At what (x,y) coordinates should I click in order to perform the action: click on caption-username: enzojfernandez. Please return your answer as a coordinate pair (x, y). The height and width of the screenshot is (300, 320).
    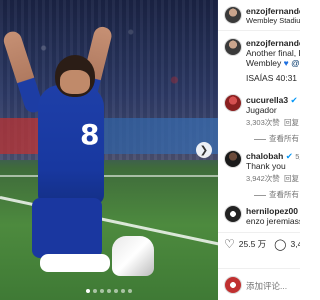
    Looking at the image, I should click on (273, 43).